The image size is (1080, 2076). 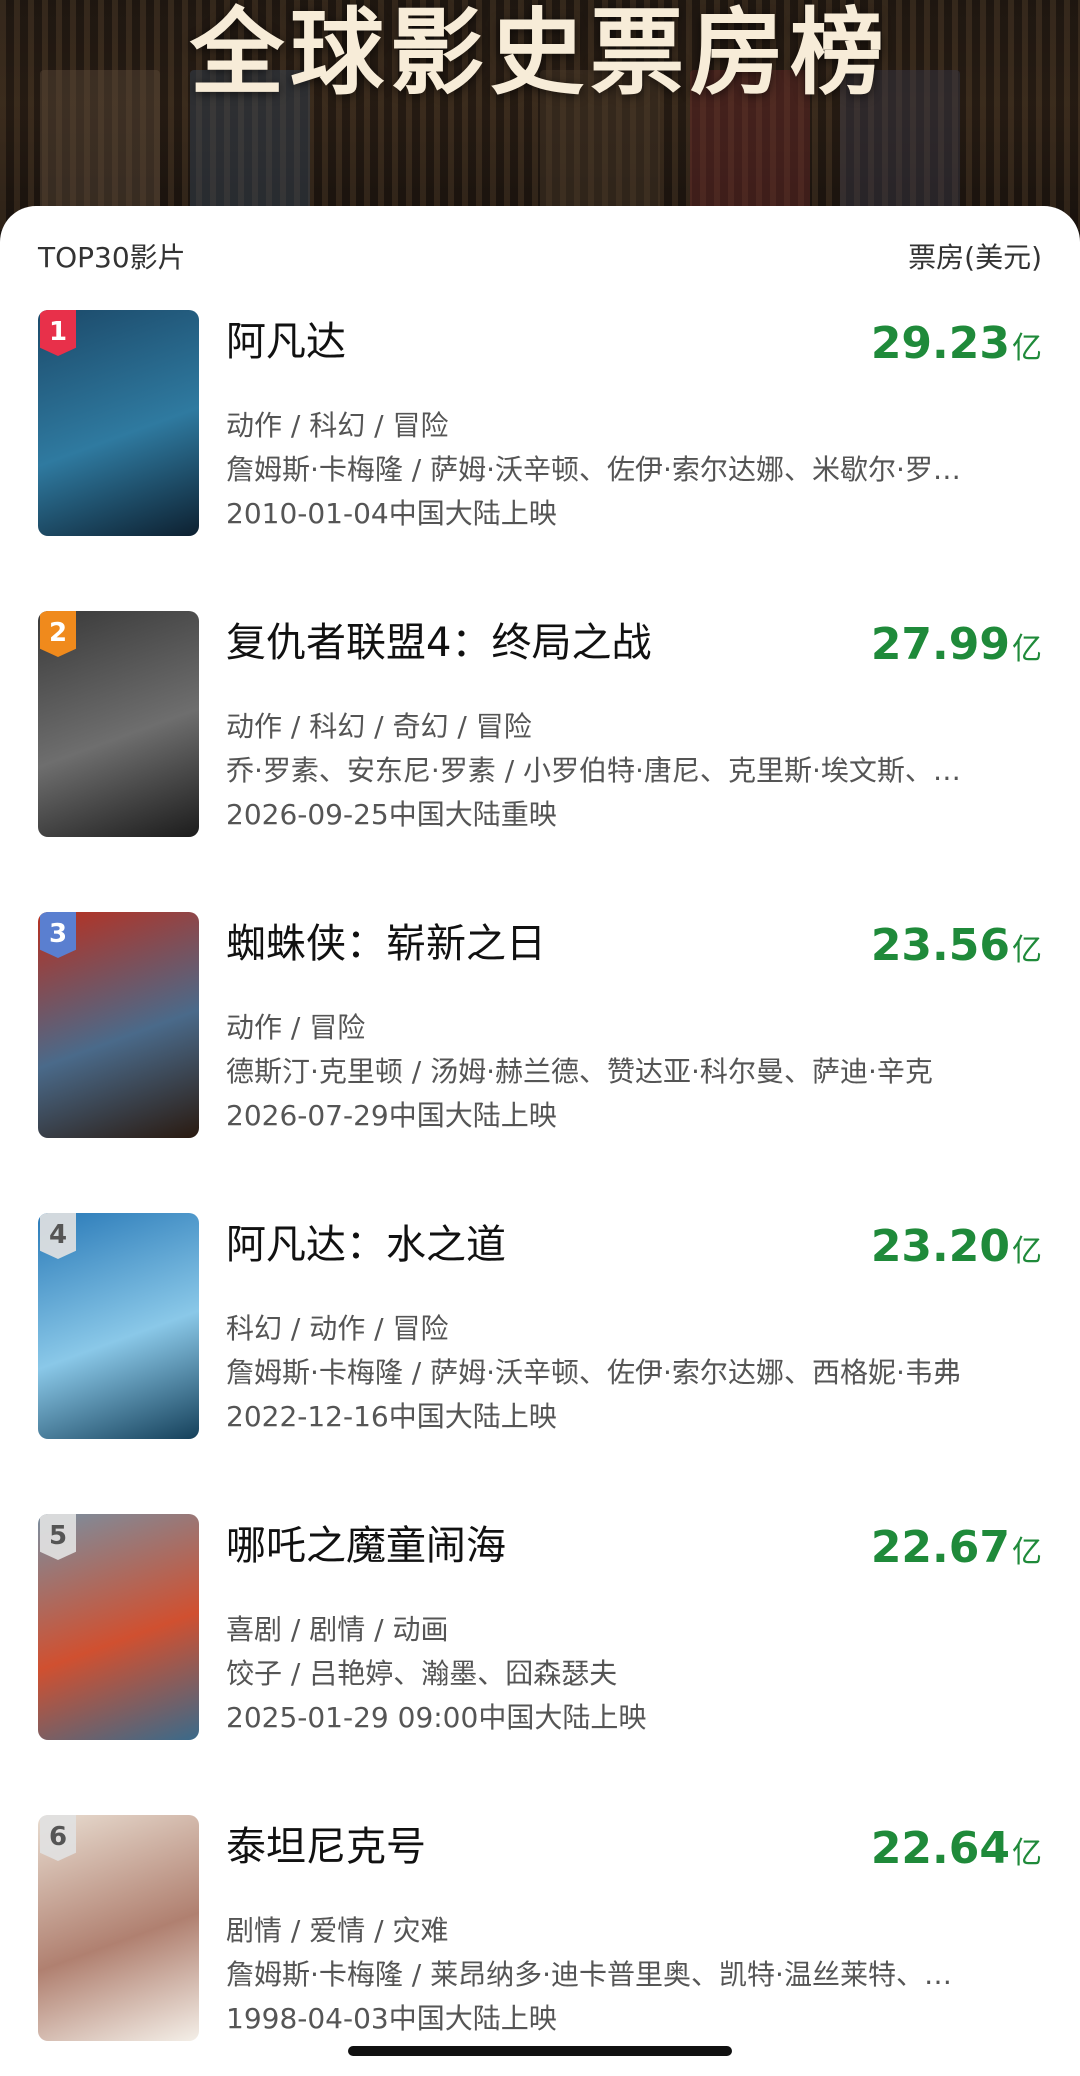 What do you see at coordinates (366, 1245) in the screenshot?
I see `movie-title: 阿凡达：水之道` at bounding box center [366, 1245].